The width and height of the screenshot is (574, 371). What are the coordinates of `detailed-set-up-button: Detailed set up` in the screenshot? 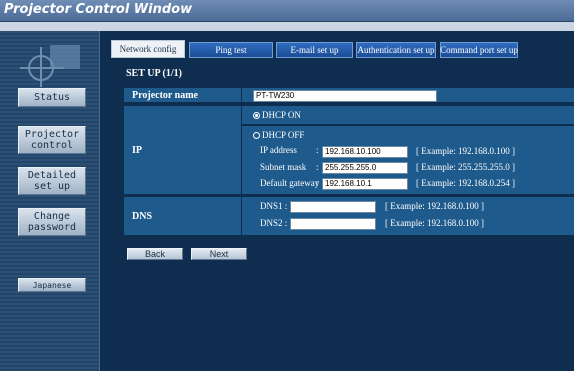 It's located at (52, 181).